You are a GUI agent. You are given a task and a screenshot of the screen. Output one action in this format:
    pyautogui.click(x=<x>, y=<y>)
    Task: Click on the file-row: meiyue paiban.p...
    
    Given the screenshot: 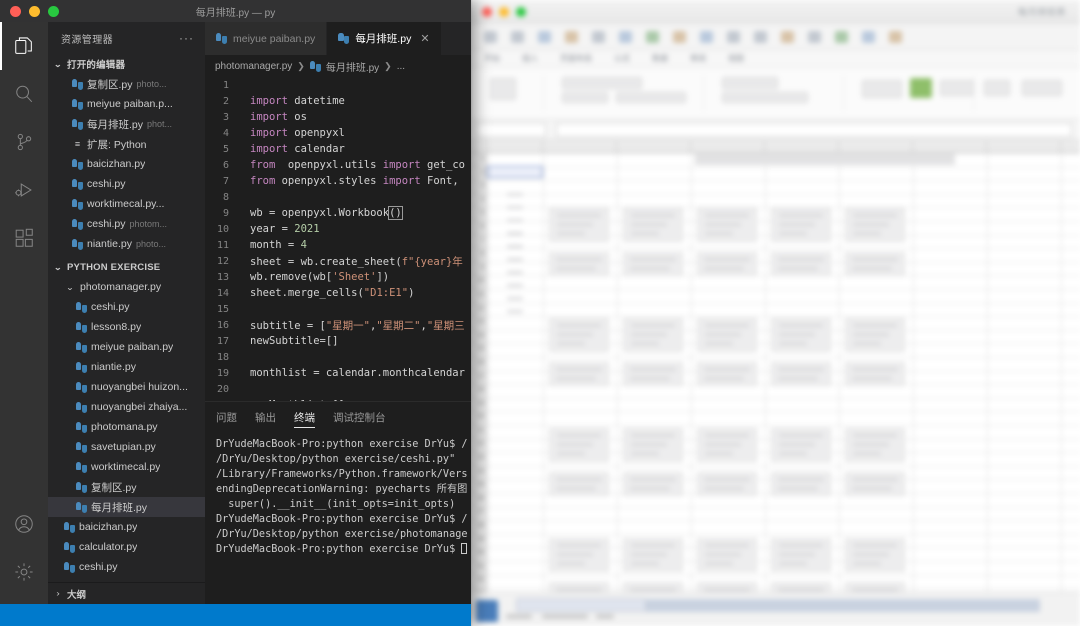 What is the action you would take?
    pyautogui.click(x=126, y=104)
    